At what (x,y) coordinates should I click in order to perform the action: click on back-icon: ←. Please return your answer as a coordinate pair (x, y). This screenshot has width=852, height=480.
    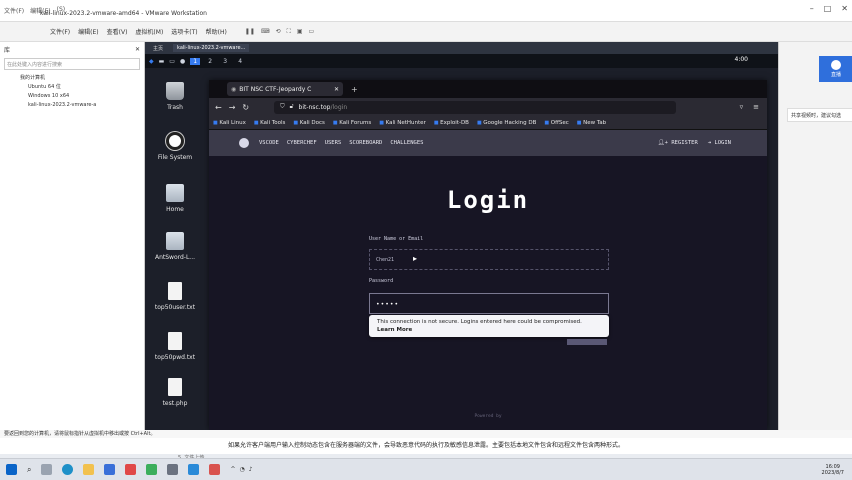
    Looking at the image, I should click on (218, 107).